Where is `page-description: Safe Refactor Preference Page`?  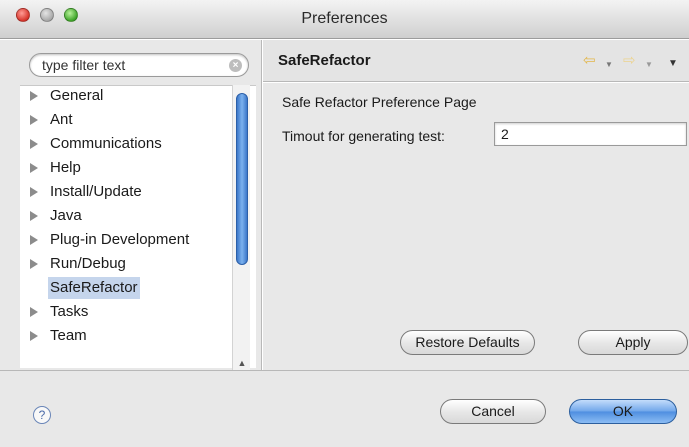 page-description: Safe Refactor Preference Page is located at coordinates (379, 102).